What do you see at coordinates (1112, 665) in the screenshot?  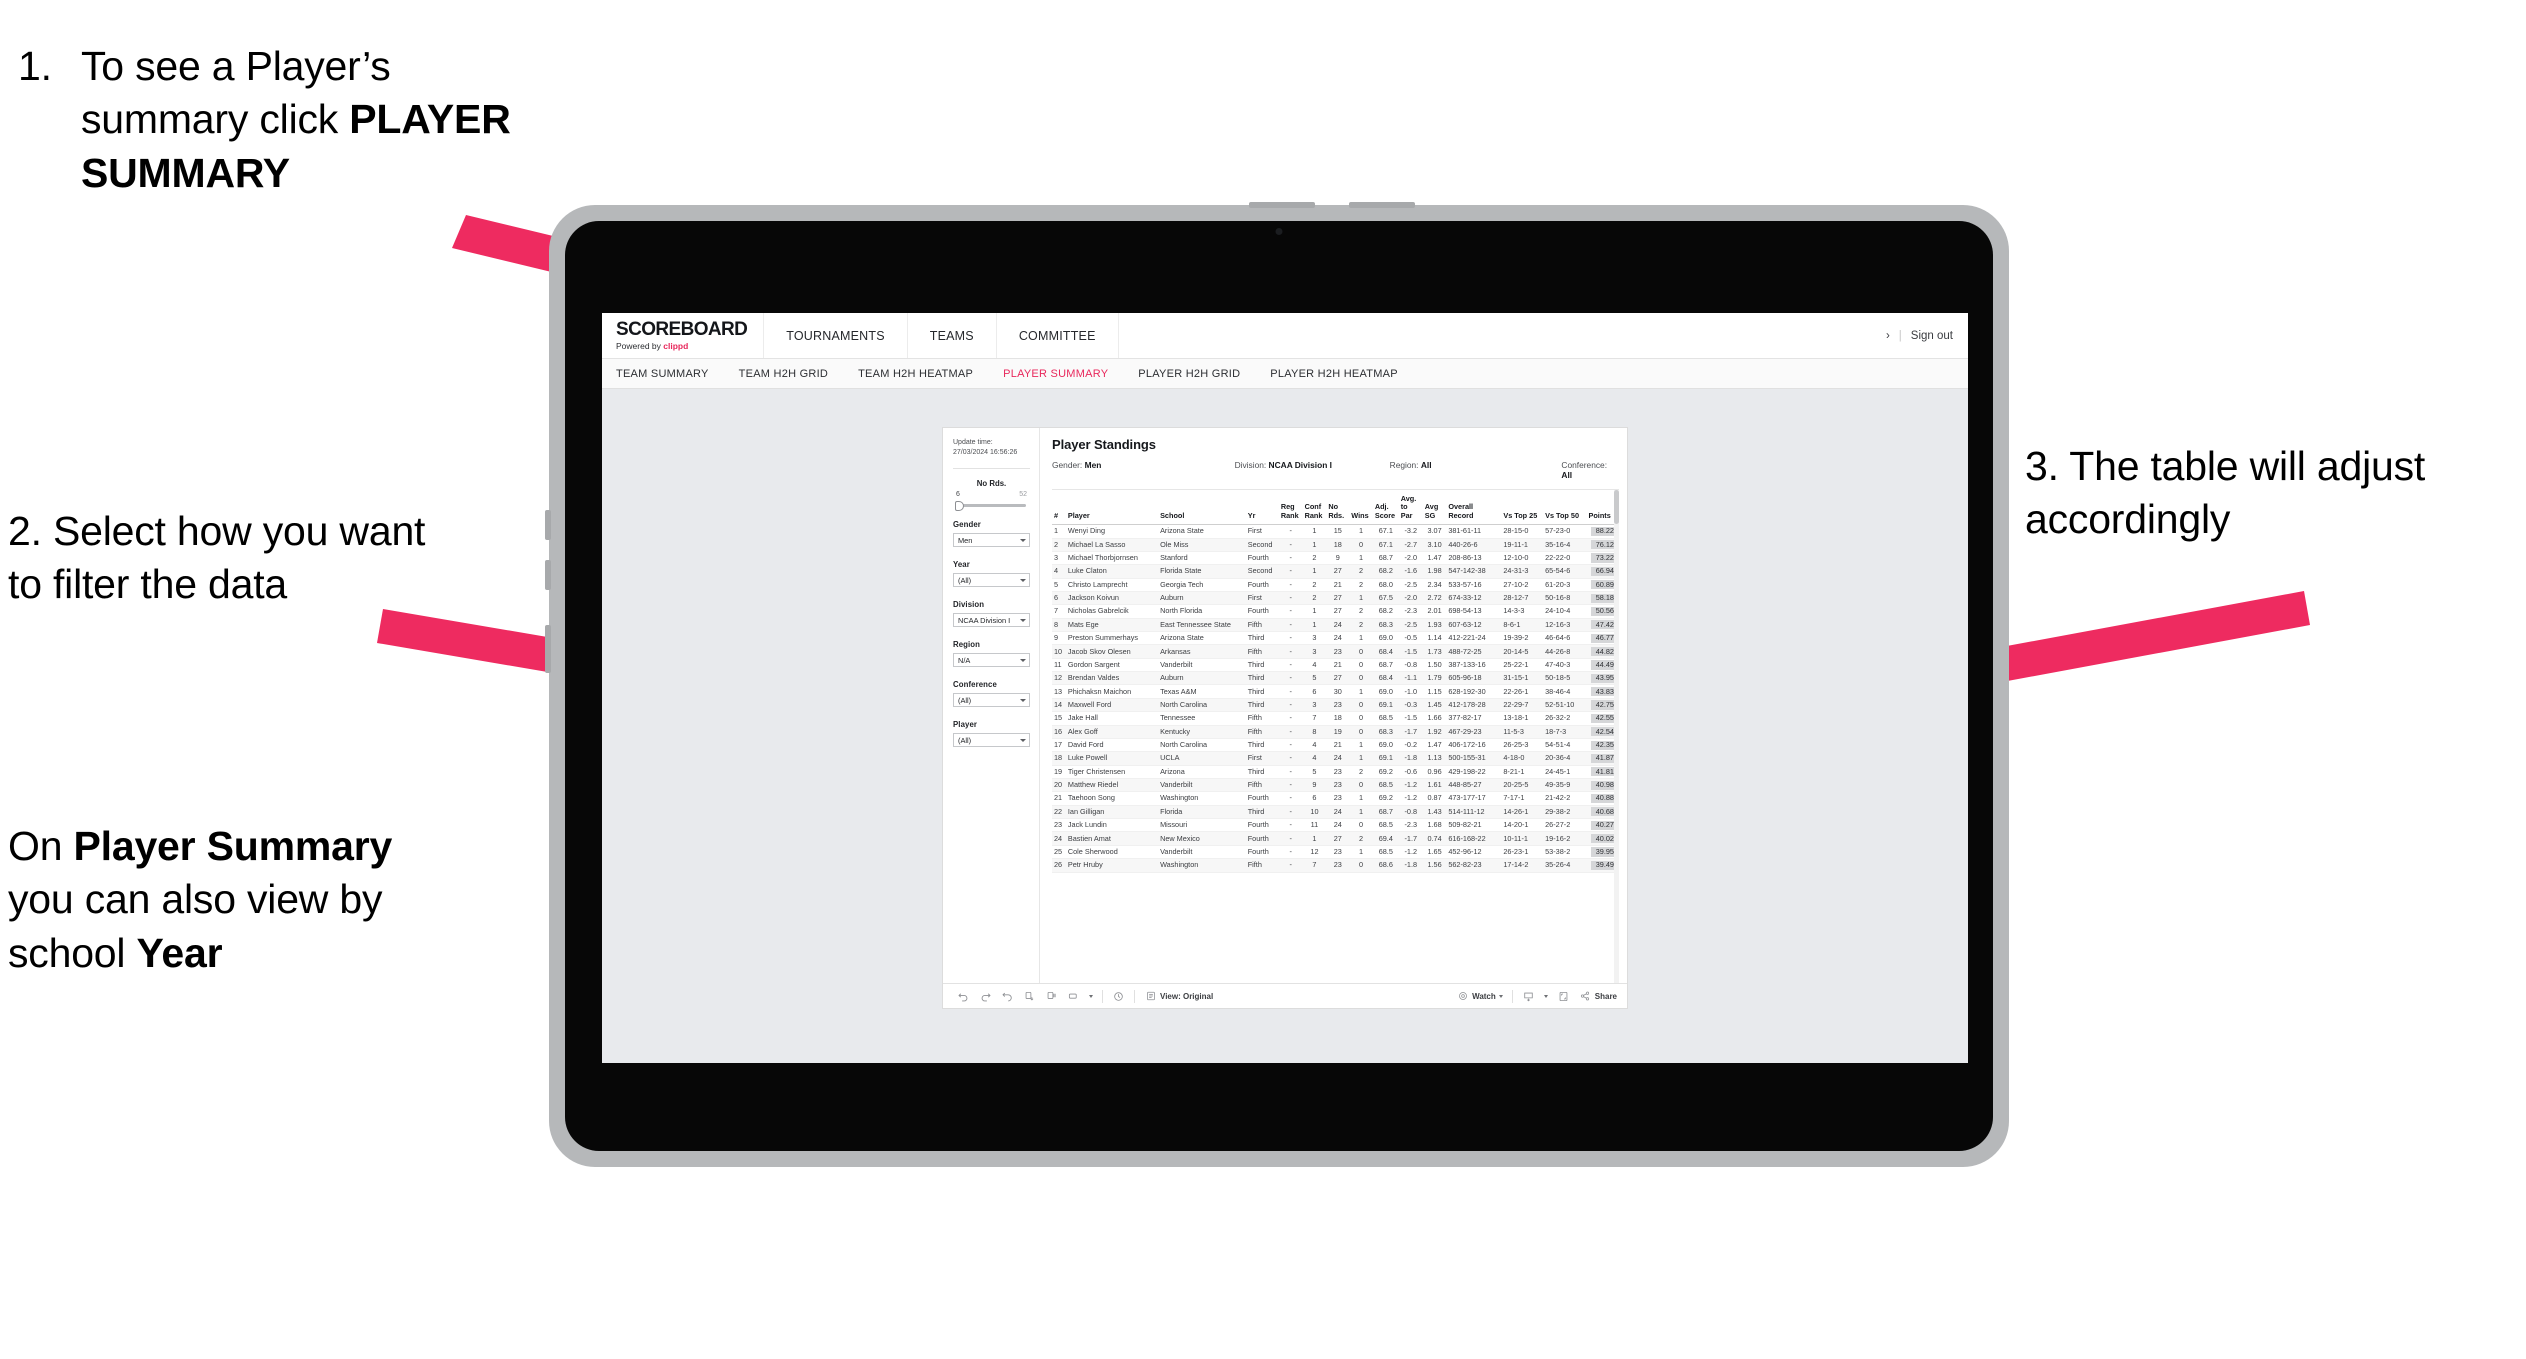 I see `cell-player: Gordon Sargent` at bounding box center [1112, 665].